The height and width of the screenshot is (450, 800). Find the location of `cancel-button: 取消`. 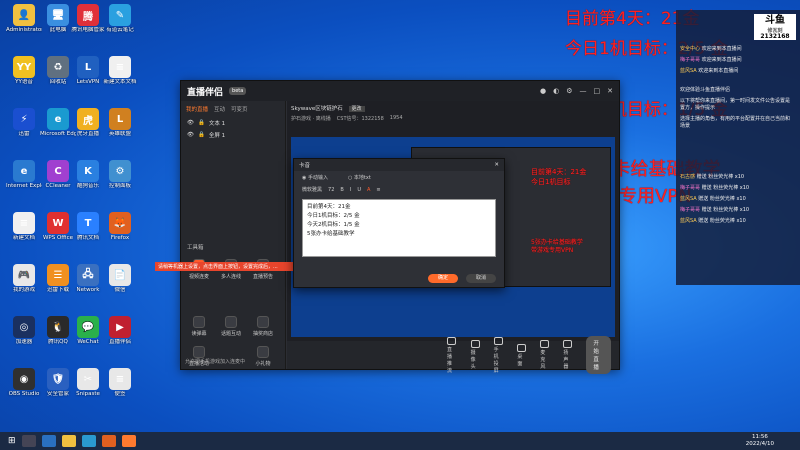

cancel-button: 取消 is located at coordinates (481, 278).